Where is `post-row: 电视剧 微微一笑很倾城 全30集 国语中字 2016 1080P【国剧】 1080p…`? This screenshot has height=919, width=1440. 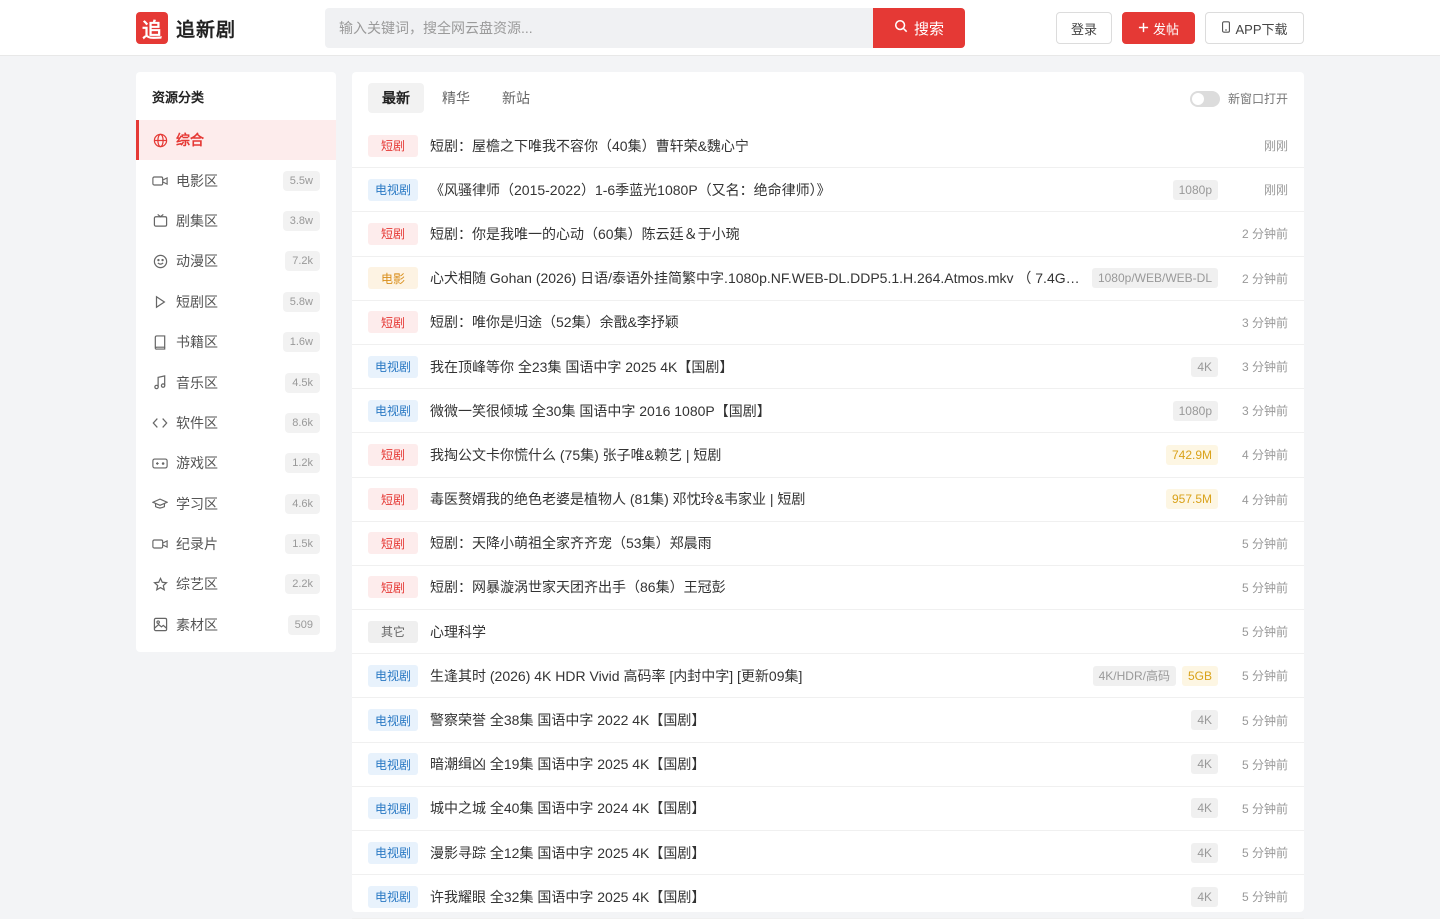
post-row: 电视剧 微微一笑很倾城 全30集 国语中字 2016 1080P【国剧】 1080p… is located at coordinates (828, 411).